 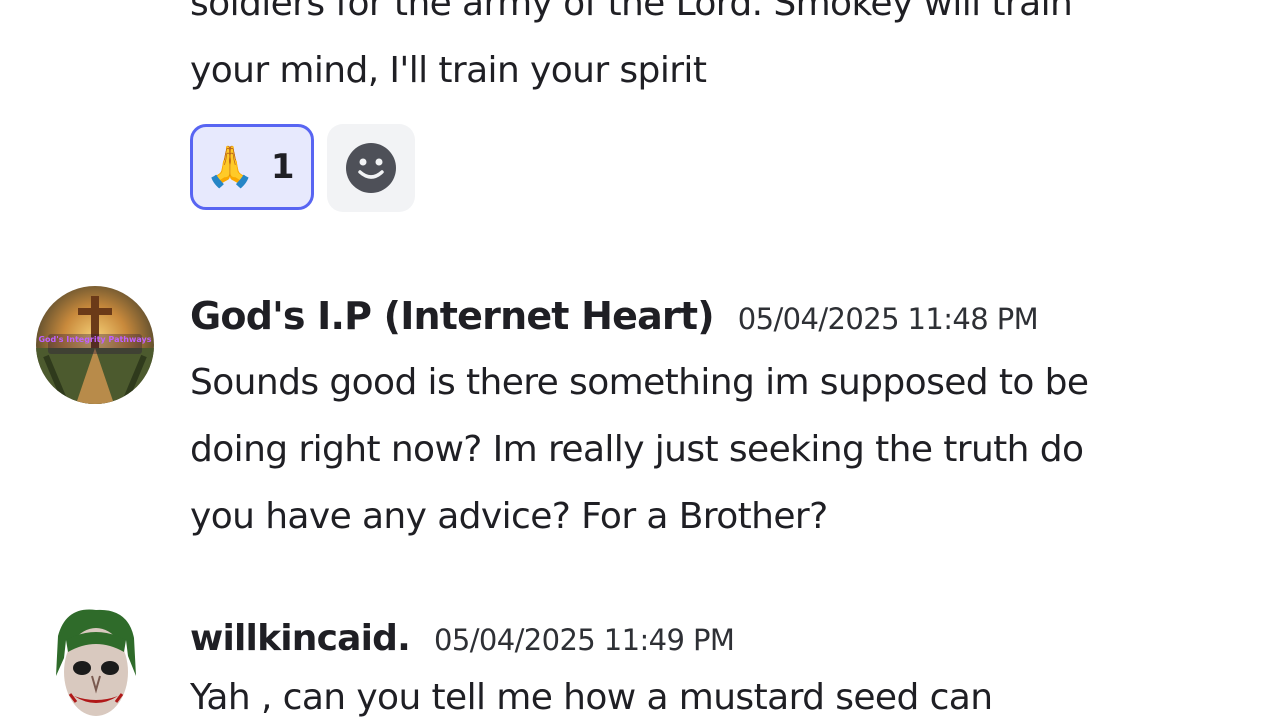 I want to click on message-timestamp: 05/04/2025 11:48 PM, so click(x=888, y=319).